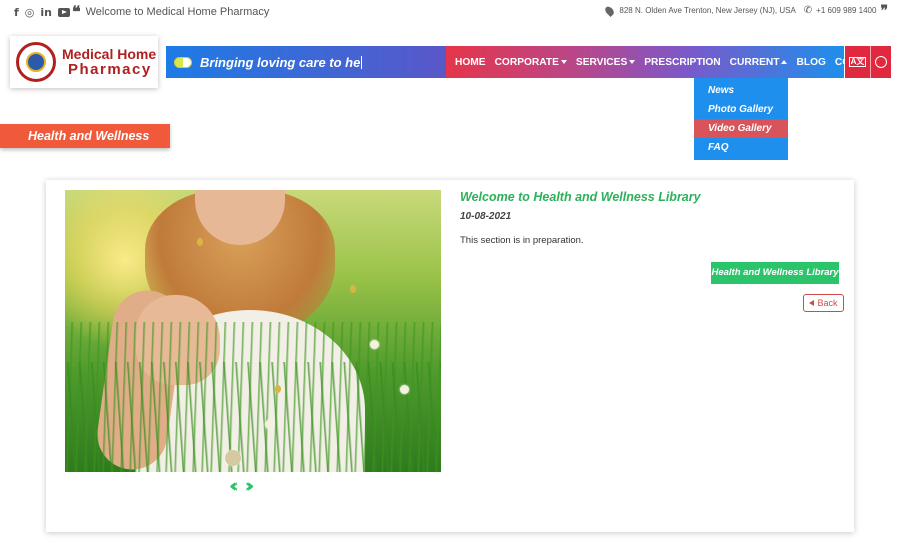 This screenshot has height=550, width=900. What do you see at coordinates (827, 303) in the screenshot?
I see `back-label: Back` at bounding box center [827, 303].